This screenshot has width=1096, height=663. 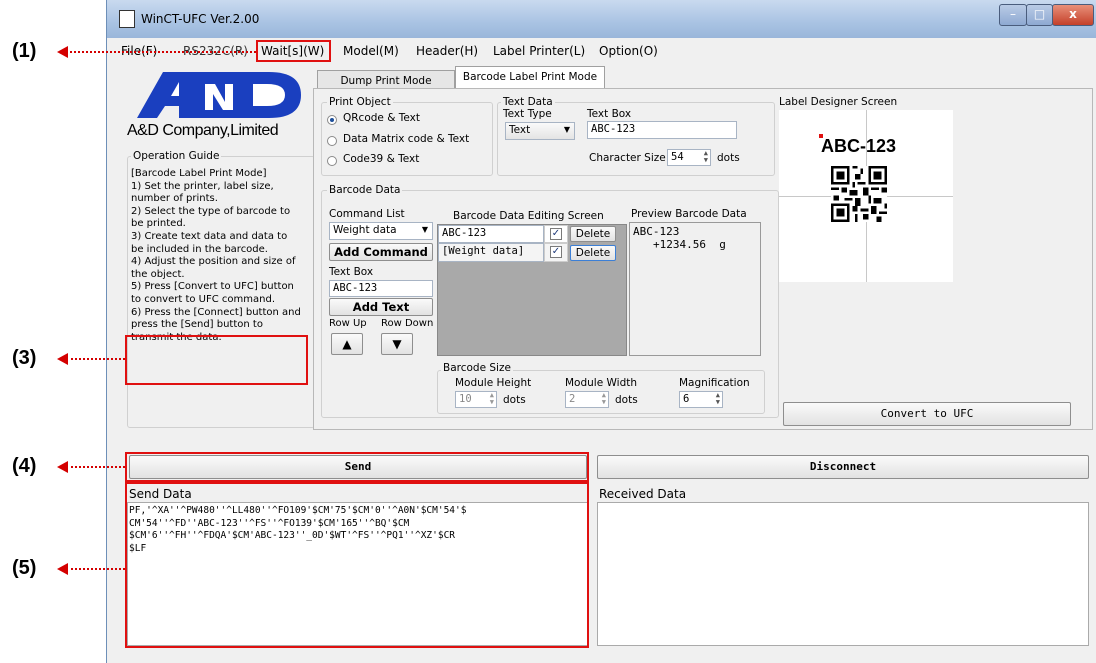 What do you see at coordinates (477, 368) in the screenshot?
I see `barcode-size-title: Barcode Size` at bounding box center [477, 368].